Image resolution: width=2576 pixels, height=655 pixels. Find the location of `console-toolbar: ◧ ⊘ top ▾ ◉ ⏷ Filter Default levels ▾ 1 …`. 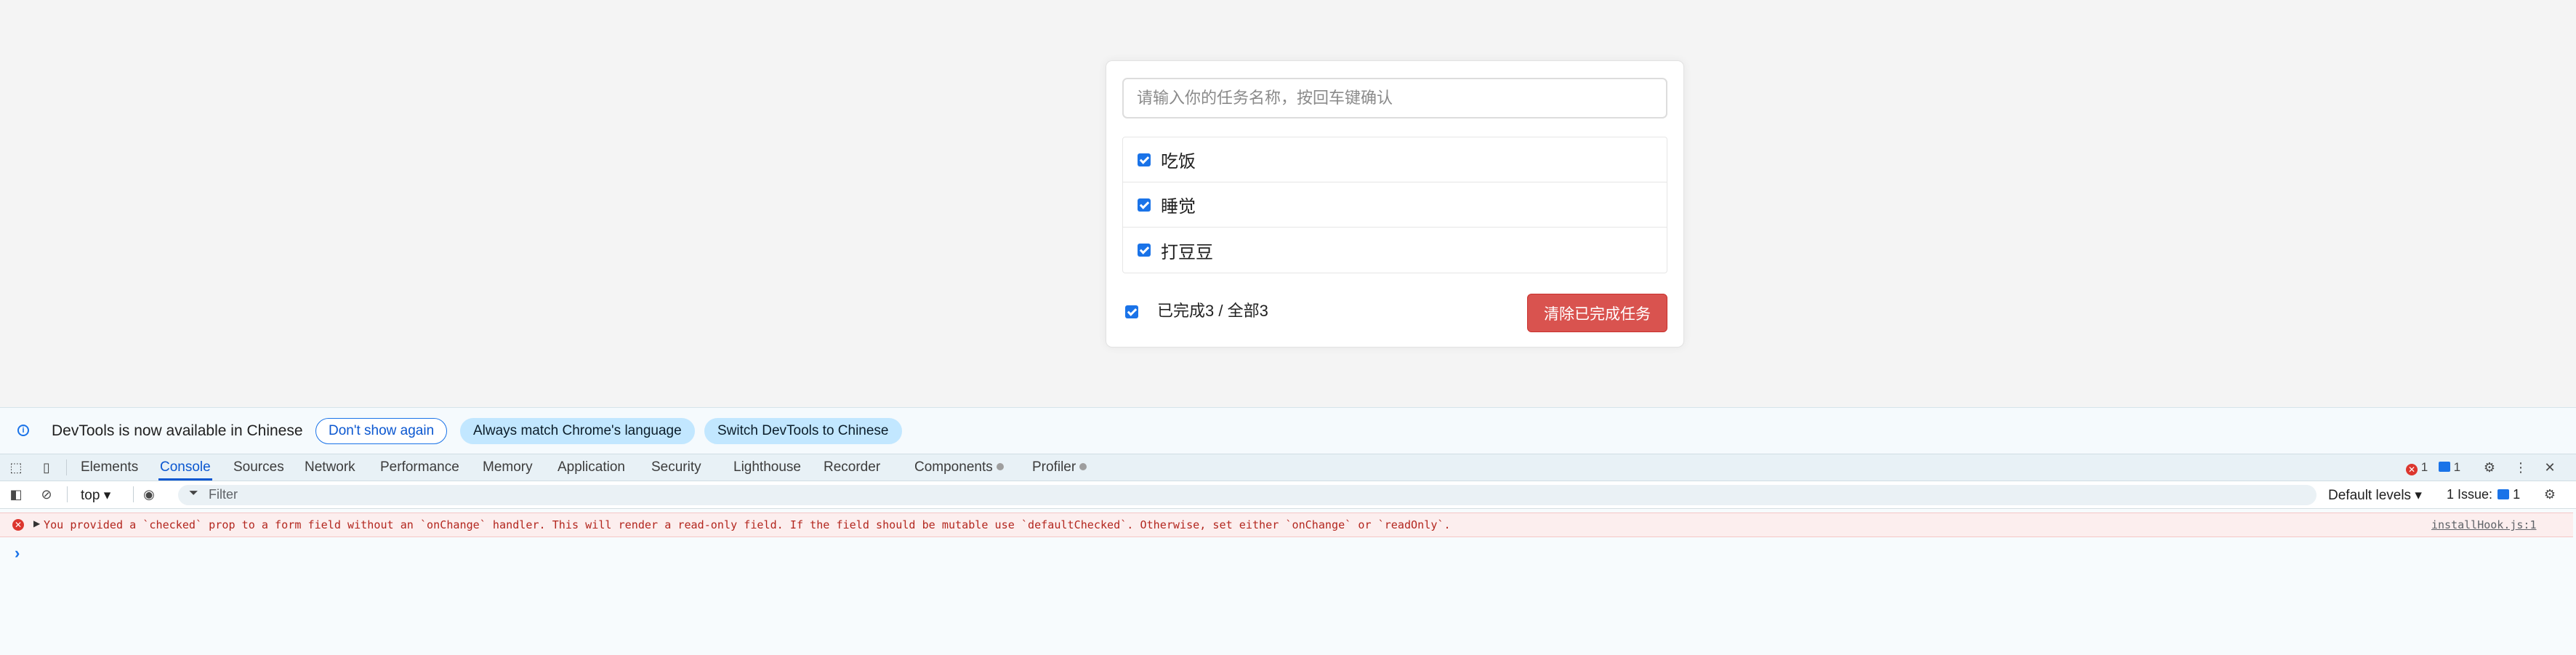

console-toolbar: ◧ ⊘ top ▾ ◉ ⏷ Filter Default levels ▾ 1 … is located at coordinates (1288, 495).